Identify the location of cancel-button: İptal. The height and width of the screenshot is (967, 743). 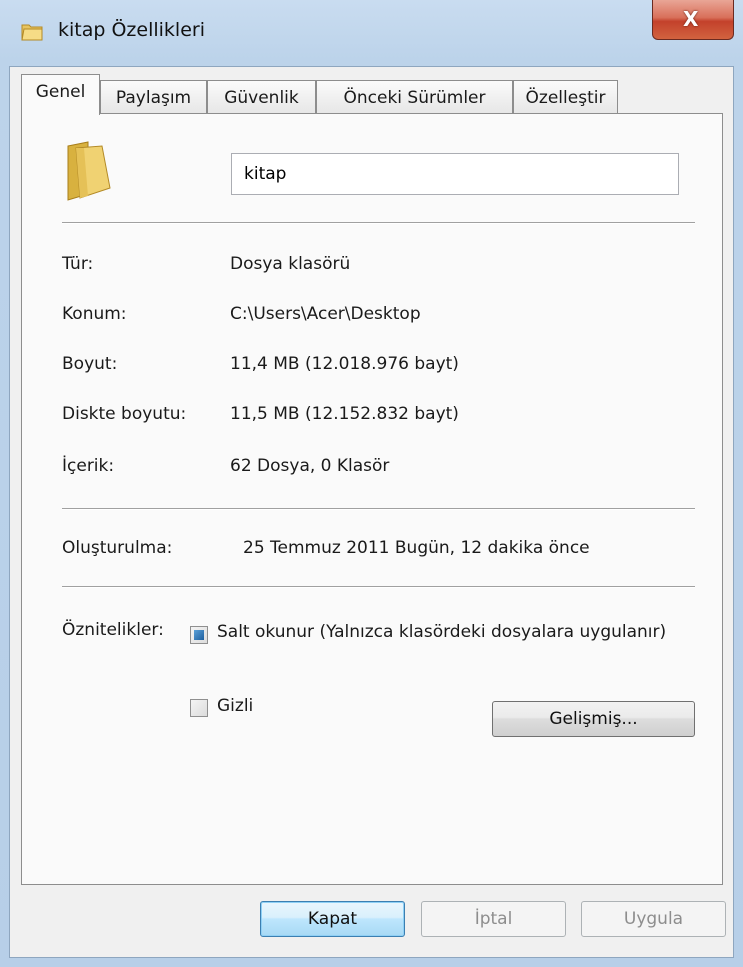
(493, 919).